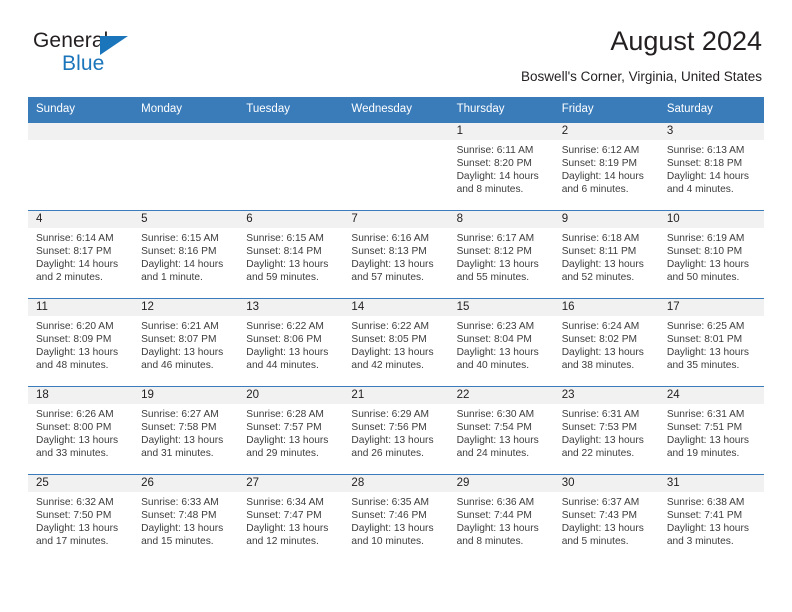 This screenshot has height=612, width=792. What do you see at coordinates (700, 542) in the screenshot?
I see `day-detail-line: and 3 minutes.` at bounding box center [700, 542].